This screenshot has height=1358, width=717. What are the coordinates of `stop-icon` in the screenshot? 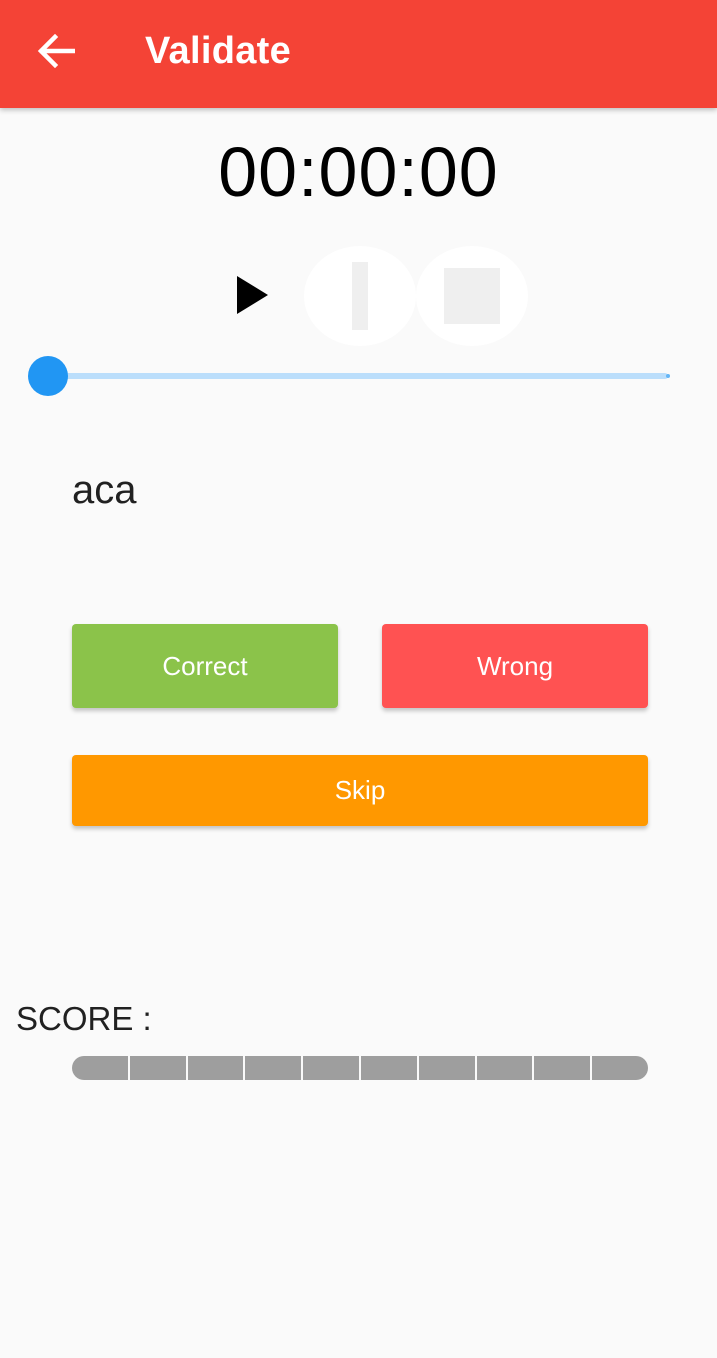 It's located at (472, 296).